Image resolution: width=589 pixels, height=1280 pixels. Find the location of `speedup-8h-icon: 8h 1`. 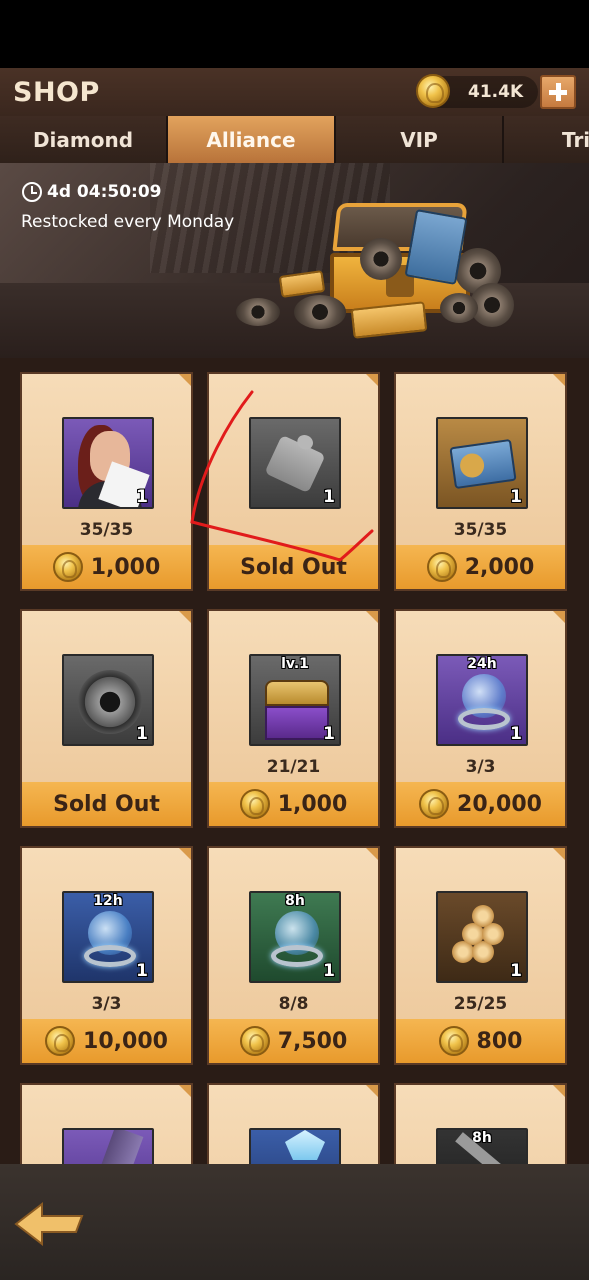

speedup-8h-icon: 8h 1 is located at coordinates (295, 937).